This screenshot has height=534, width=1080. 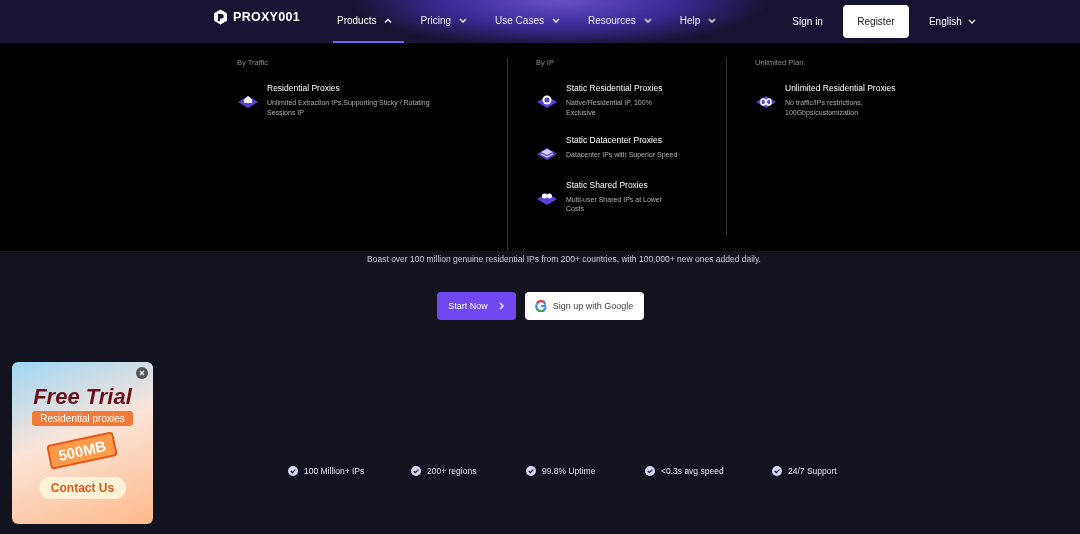 What do you see at coordinates (584, 306) in the screenshot?
I see `google-sign-up-button: Sign up with Google` at bounding box center [584, 306].